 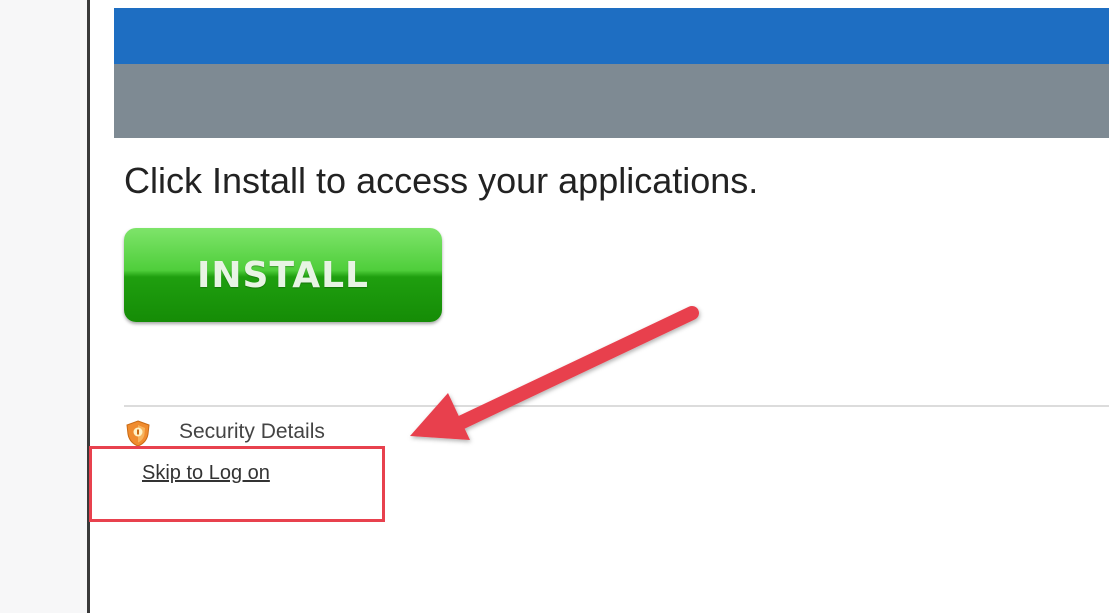 What do you see at coordinates (616, 406) in the screenshot?
I see `divider` at bounding box center [616, 406].